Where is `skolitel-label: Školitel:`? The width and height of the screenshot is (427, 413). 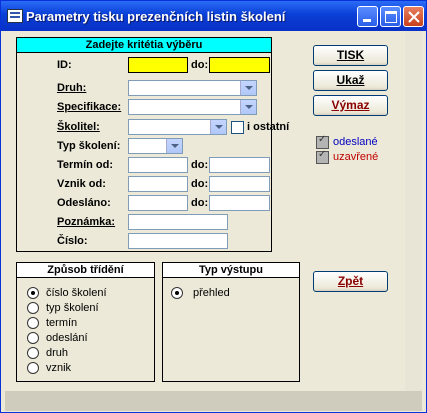 skolitel-label: Školitel: is located at coordinates (78, 127).